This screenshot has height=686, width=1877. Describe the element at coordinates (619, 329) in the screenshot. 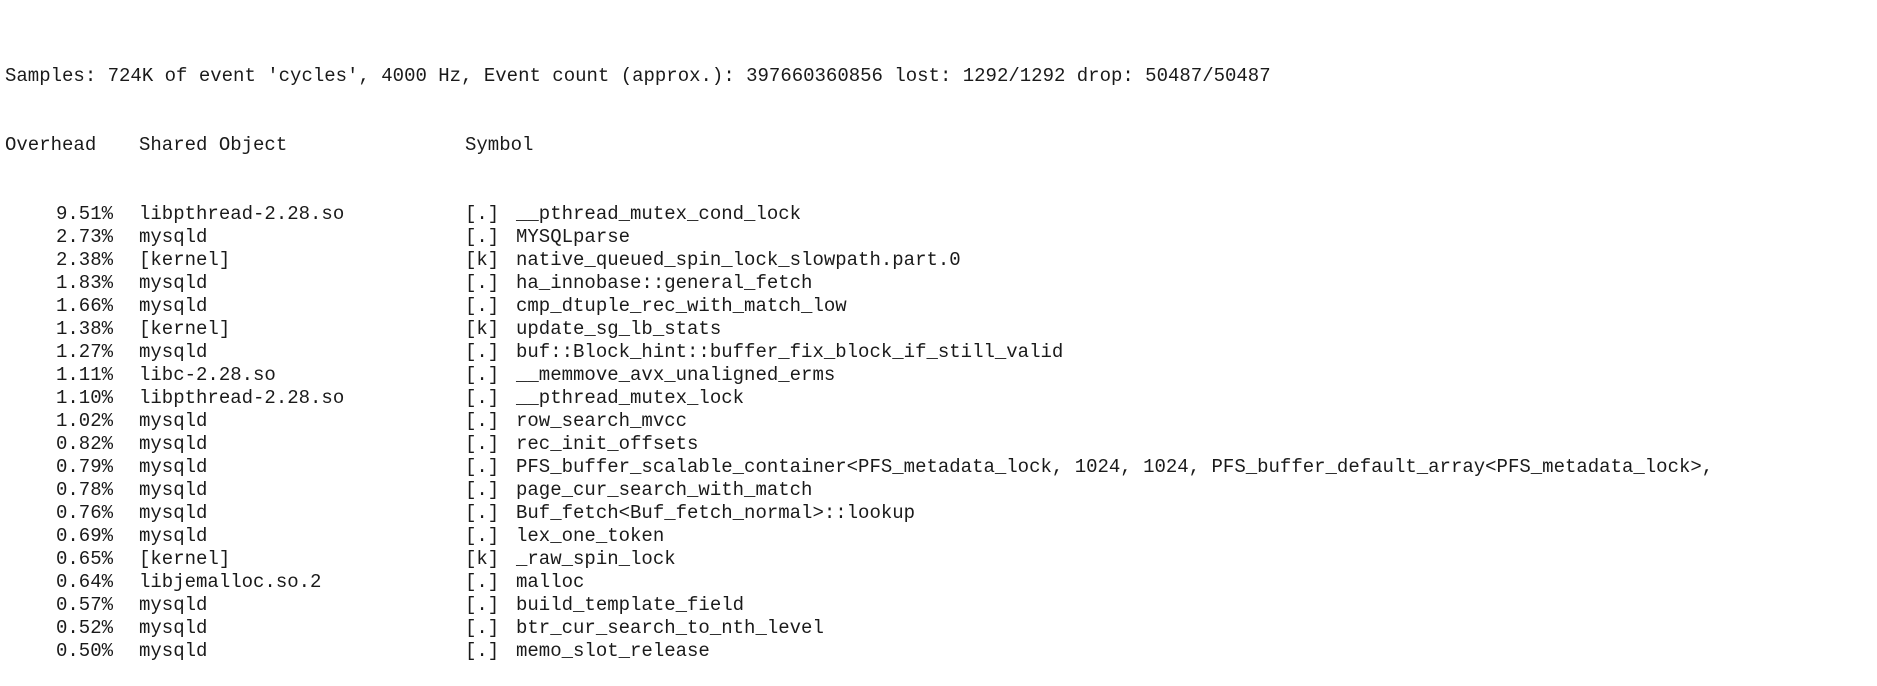

I see `symbol-name: update_sg_lb_stats` at that location.